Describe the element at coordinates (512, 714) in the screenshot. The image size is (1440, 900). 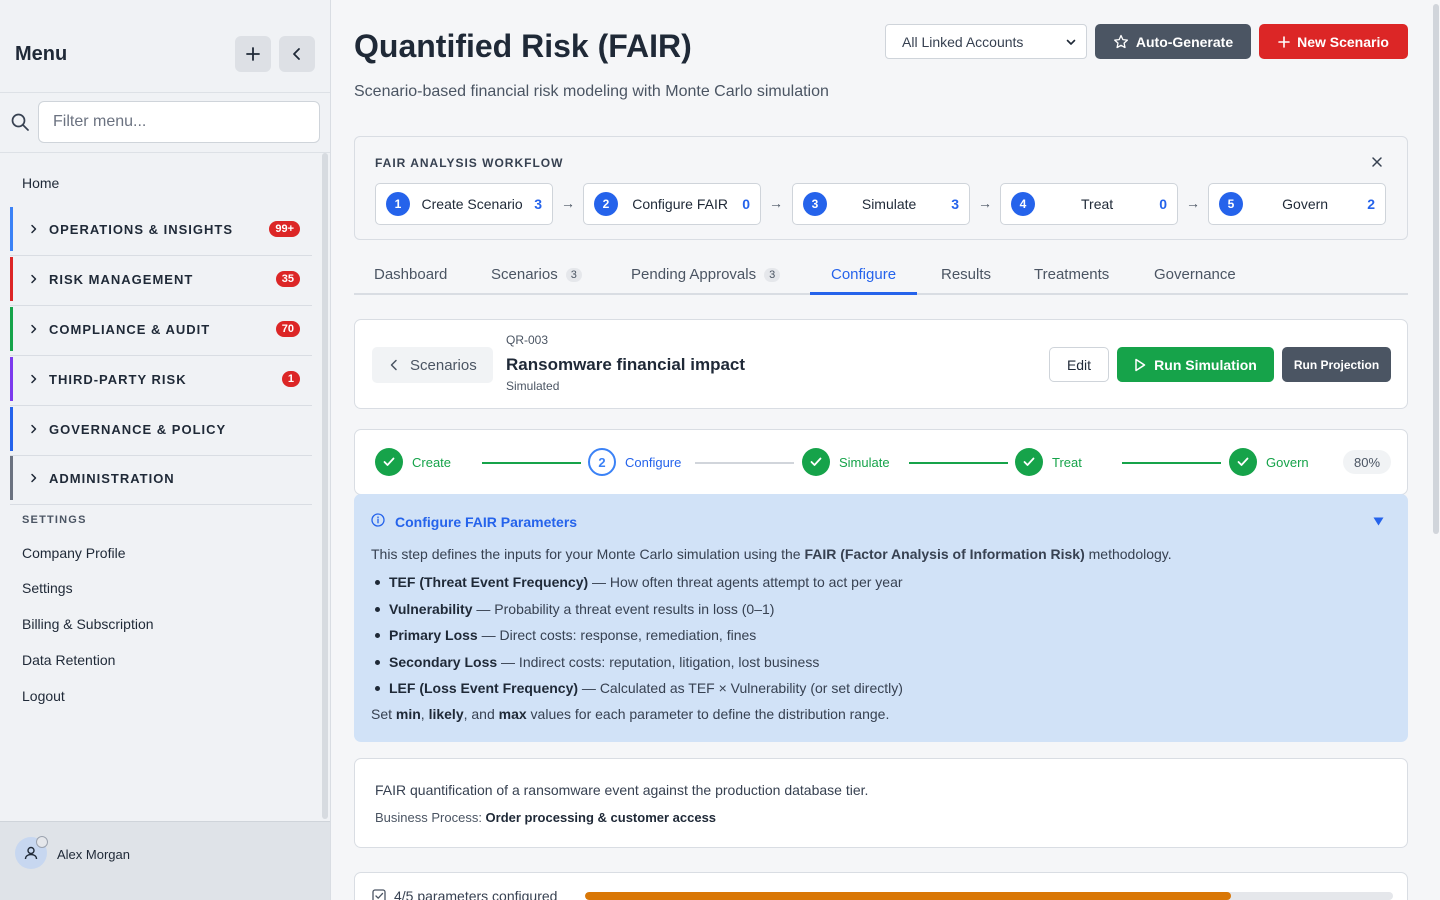
I see `foot-max: max` at that location.